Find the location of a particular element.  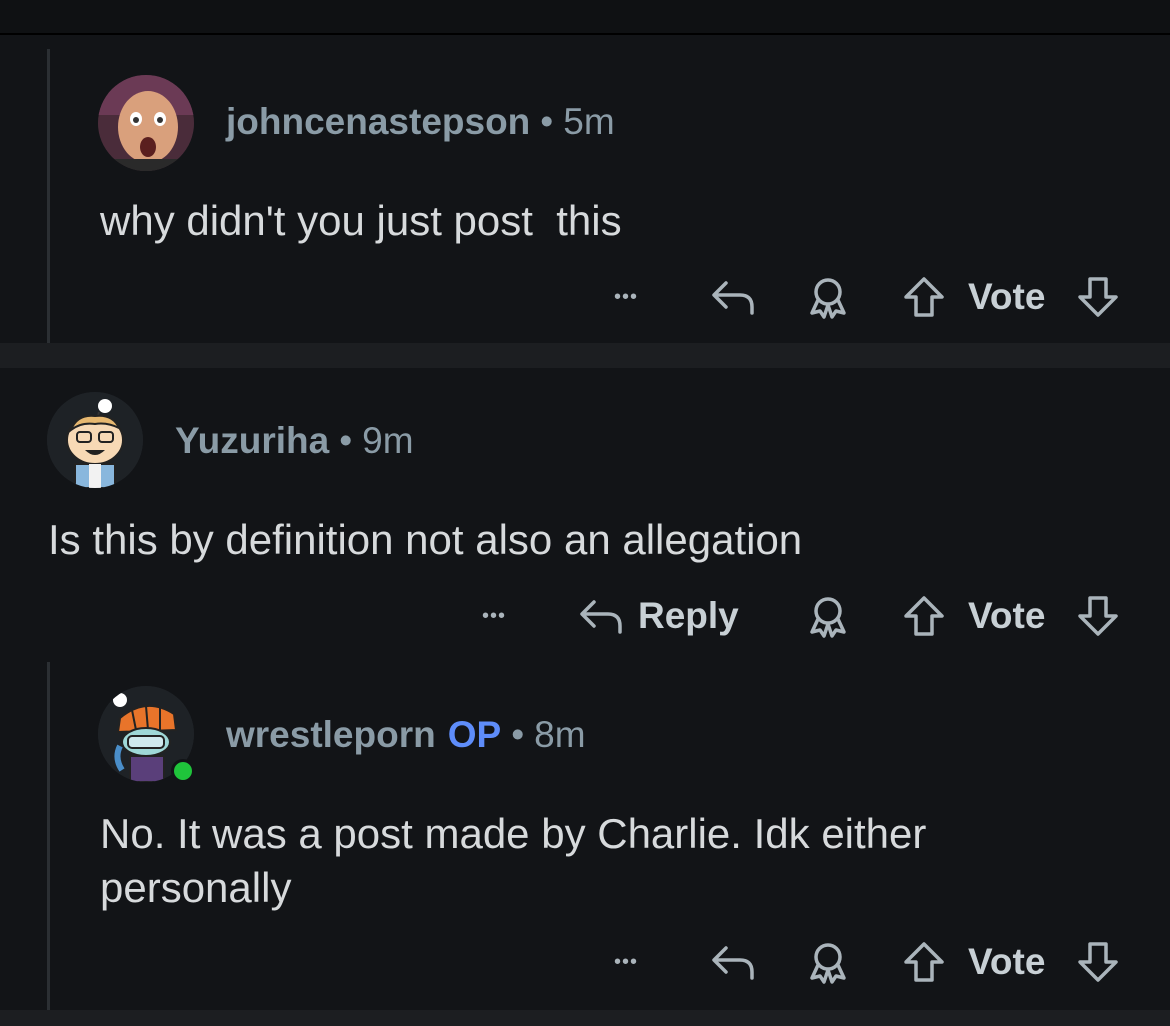

comment-meta: wrestleporn OP • 8m is located at coordinates (406, 735).